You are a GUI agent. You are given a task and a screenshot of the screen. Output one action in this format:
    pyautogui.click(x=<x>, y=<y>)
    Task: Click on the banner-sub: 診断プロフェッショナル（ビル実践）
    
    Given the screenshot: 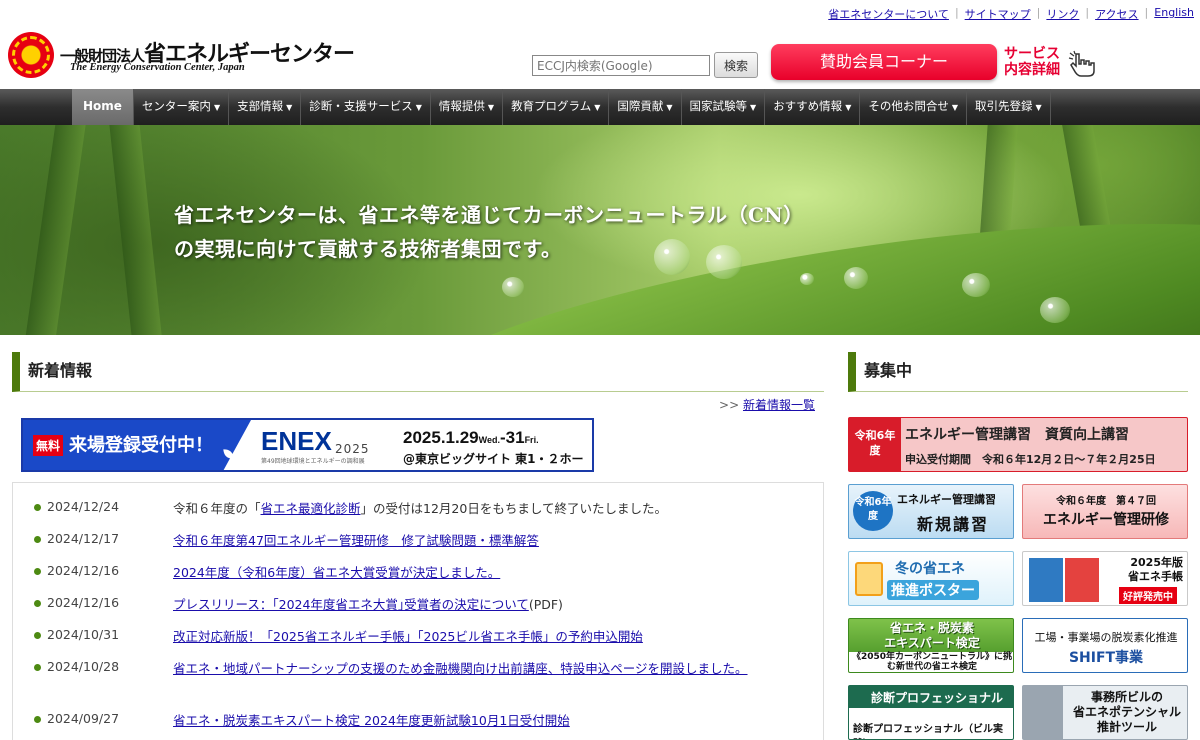 What is the action you would take?
    pyautogui.click(x=928, y=729)
    